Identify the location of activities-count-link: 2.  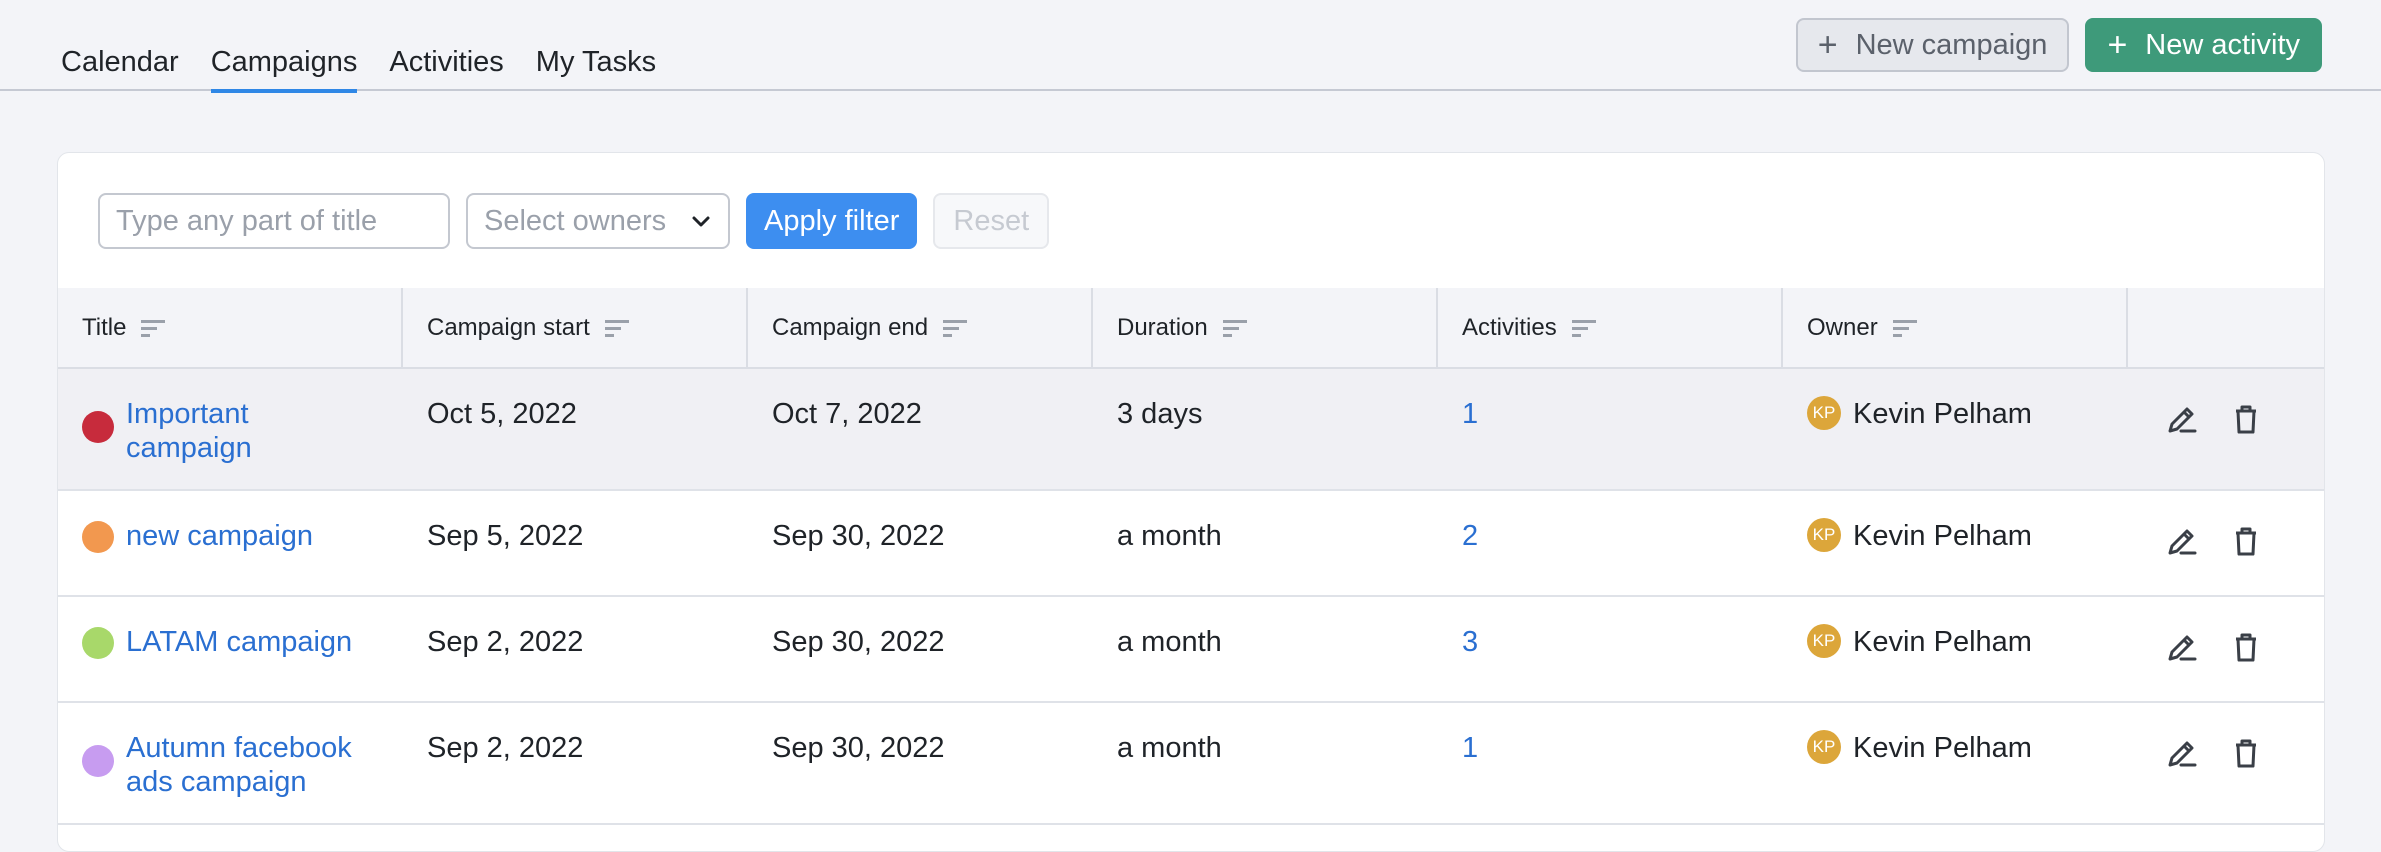
(1470, 536).